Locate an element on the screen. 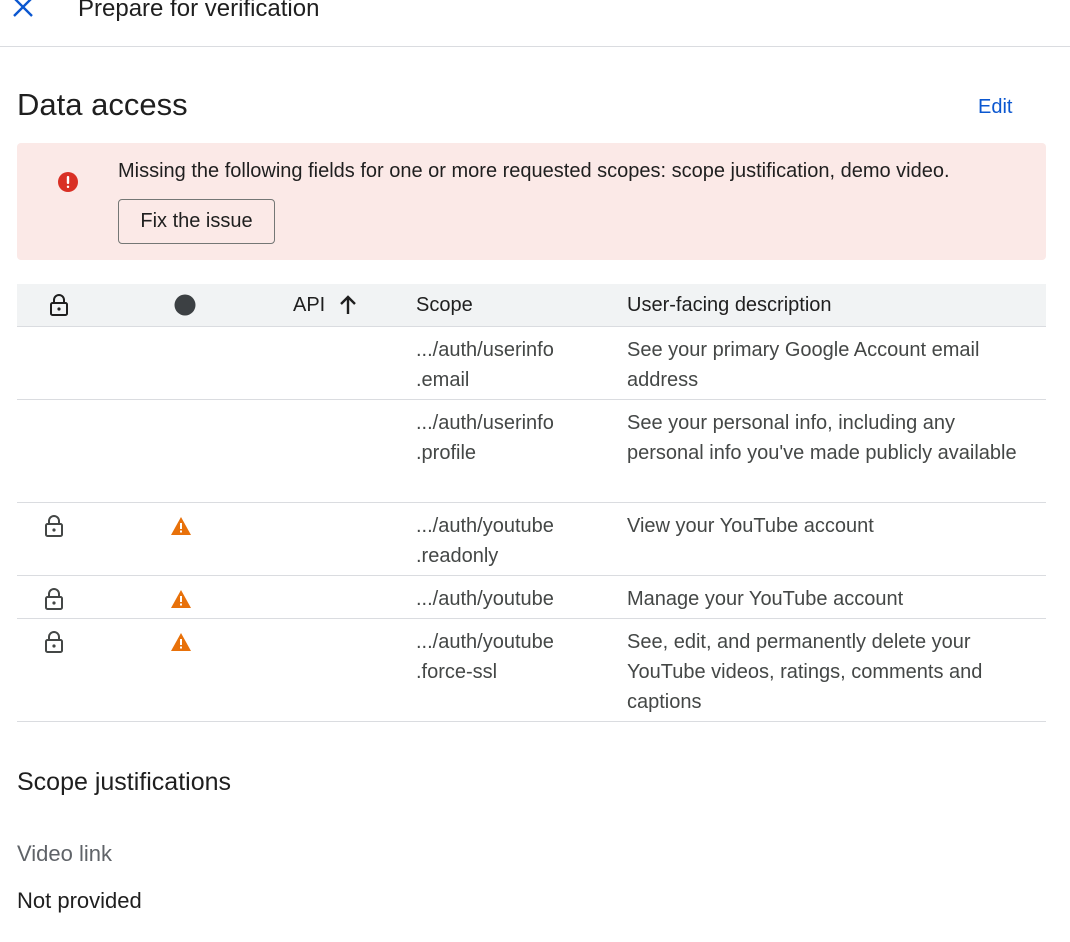 The image size is (1070, 942). scope-cell: .../auth/youtube .readonly is located at coordinates (485, 541).